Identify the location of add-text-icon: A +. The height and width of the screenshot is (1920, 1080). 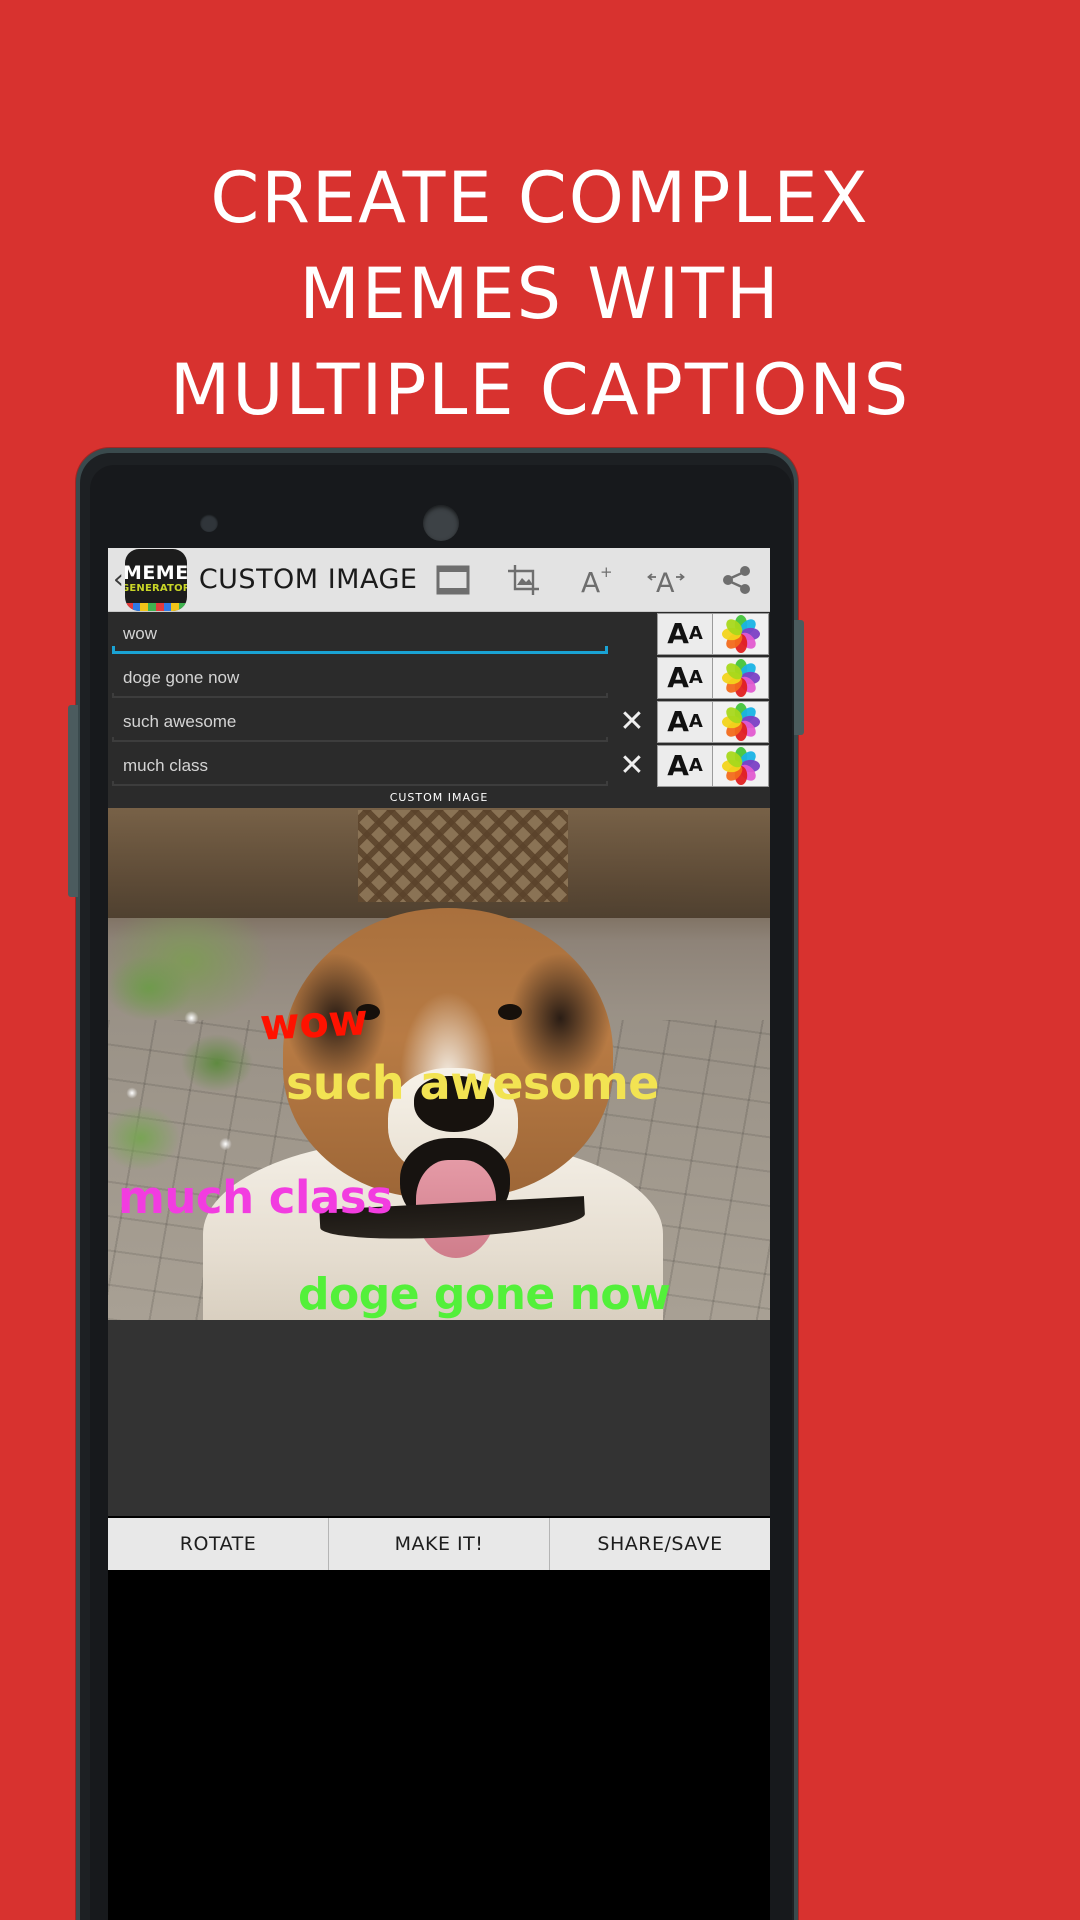
(594, 580).